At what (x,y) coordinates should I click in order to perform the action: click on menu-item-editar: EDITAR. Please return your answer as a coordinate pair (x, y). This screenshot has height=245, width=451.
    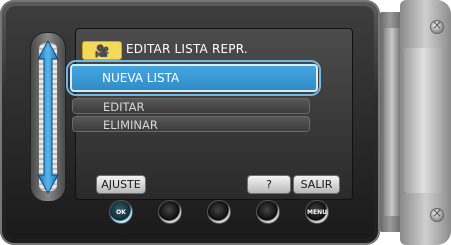
    Looking at the image, I should click on (191, 106).